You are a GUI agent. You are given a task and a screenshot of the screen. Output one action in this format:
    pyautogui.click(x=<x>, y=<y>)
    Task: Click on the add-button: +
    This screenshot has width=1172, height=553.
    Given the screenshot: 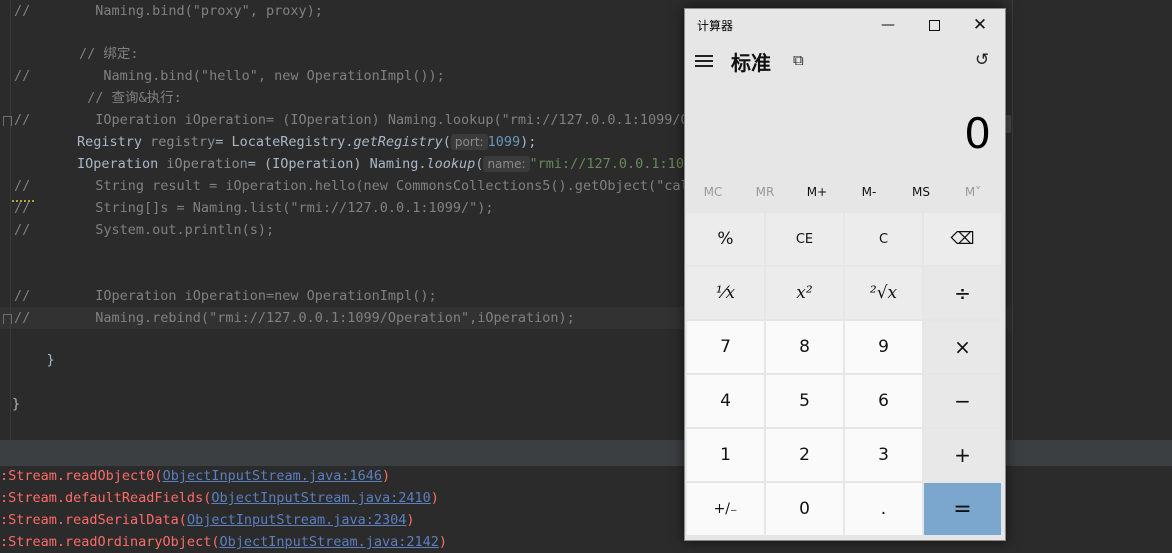 What is the action you would take?
    pyautogui.click(x=962, y=455)
    